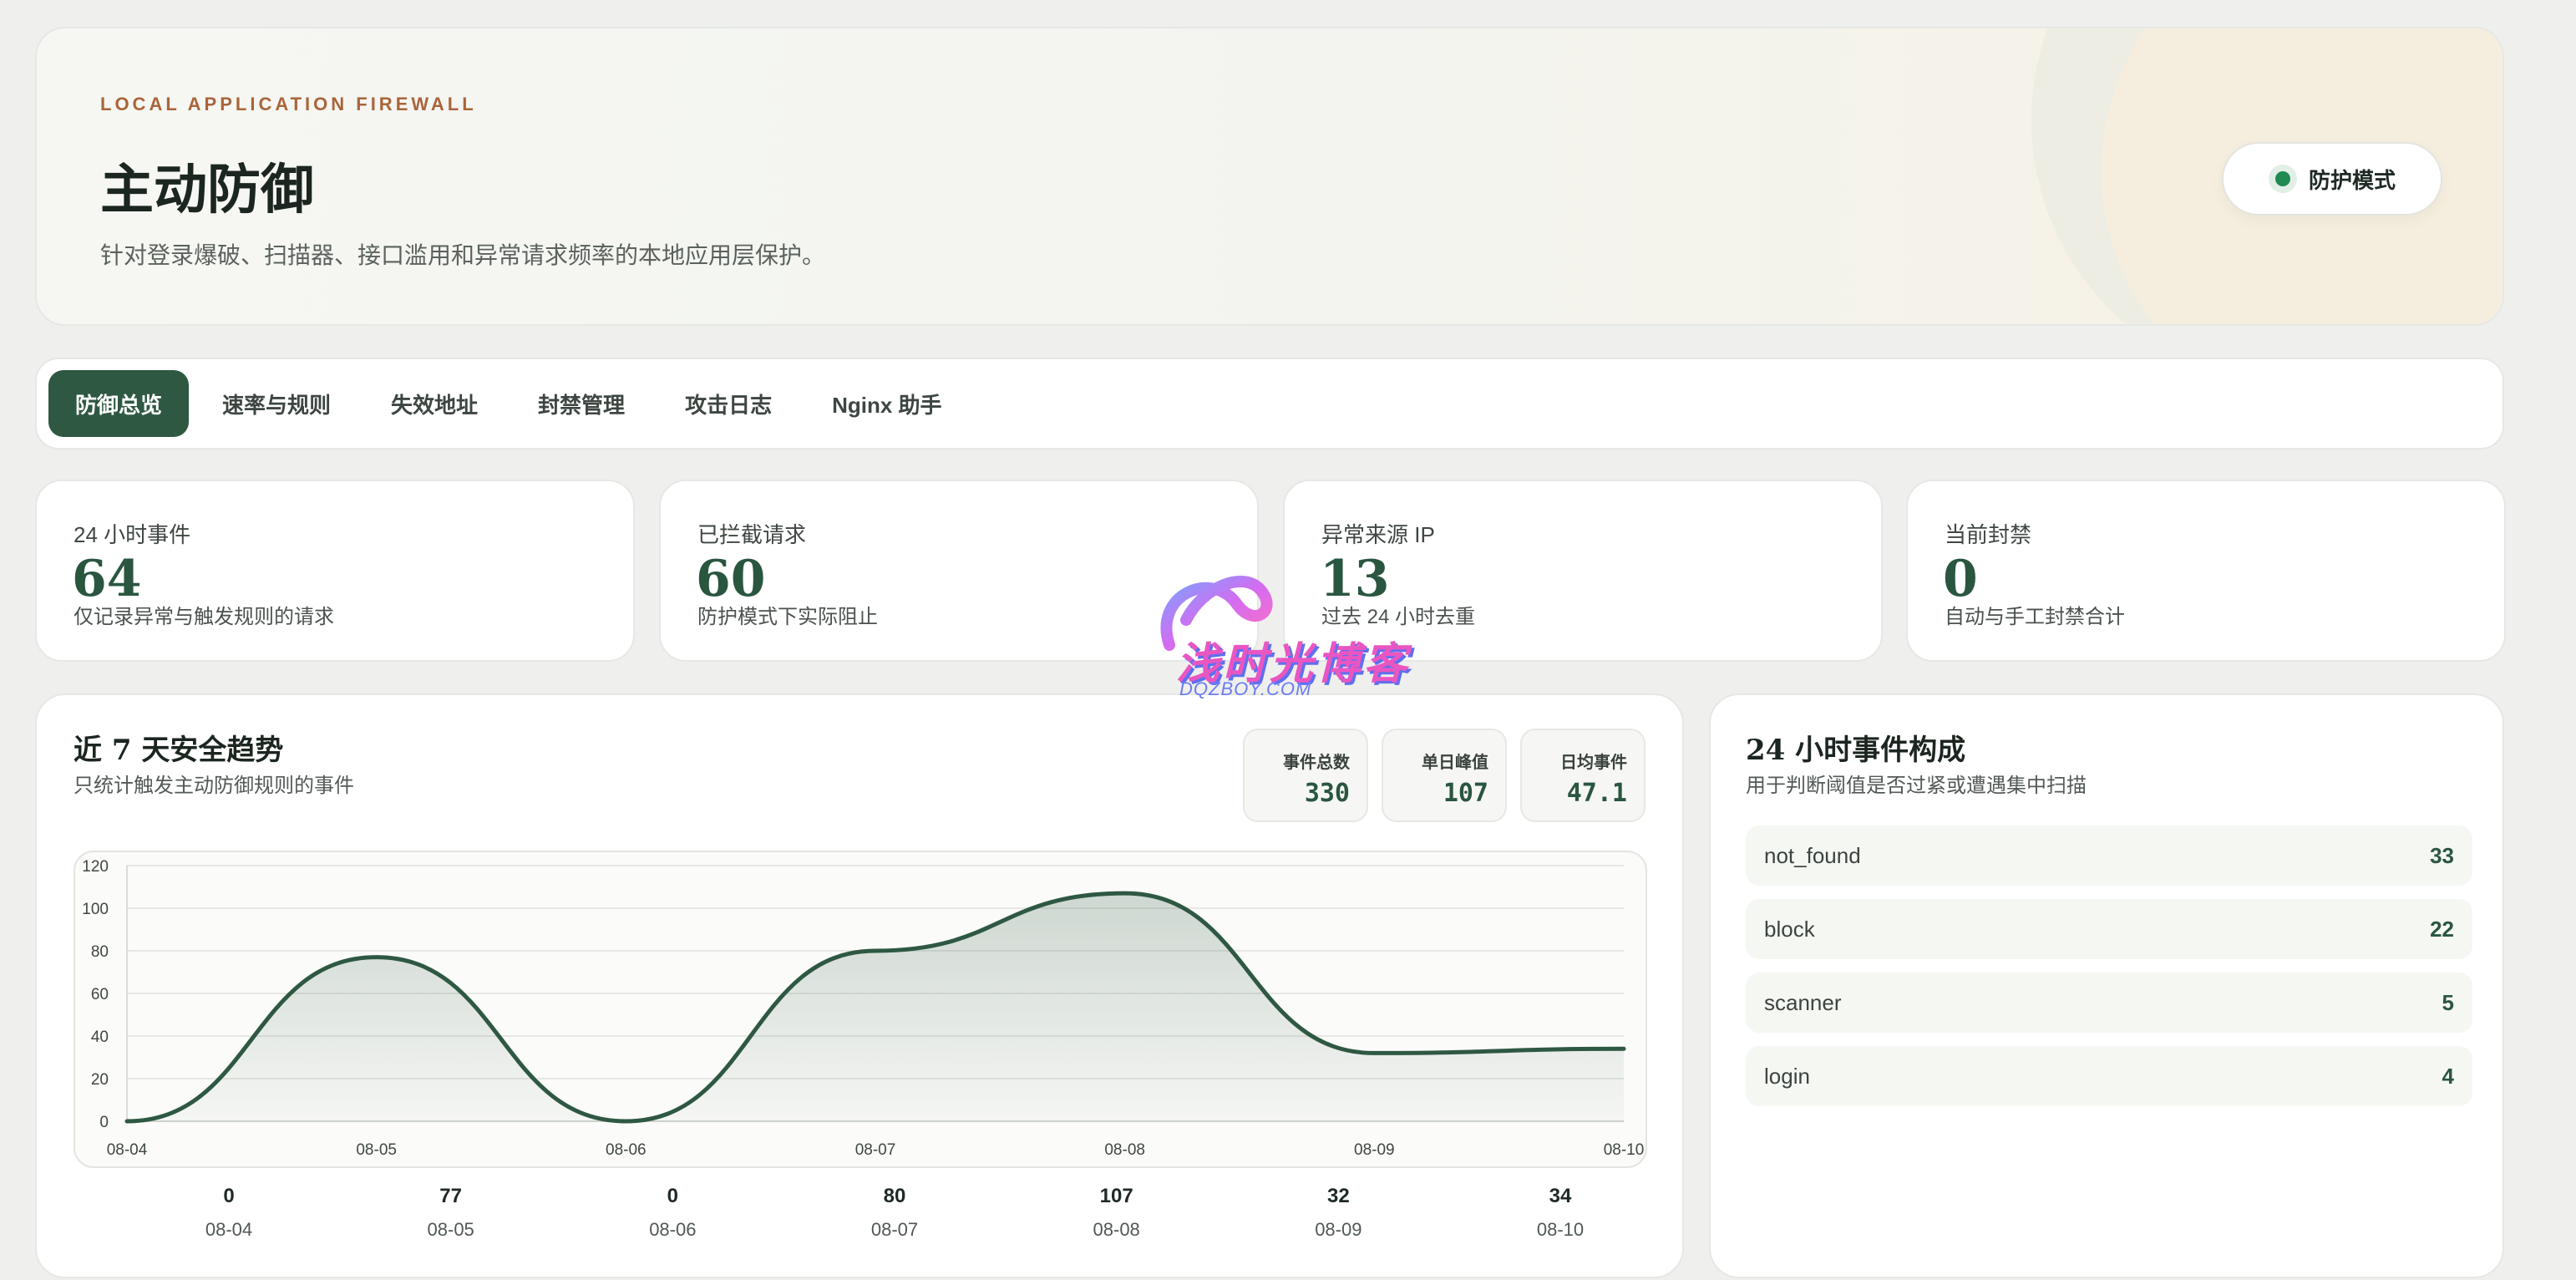  What do you see at coordinates (450, 1196) in the screenshot?
I see `daily-value: 77` at bounding box center [450, 1196].